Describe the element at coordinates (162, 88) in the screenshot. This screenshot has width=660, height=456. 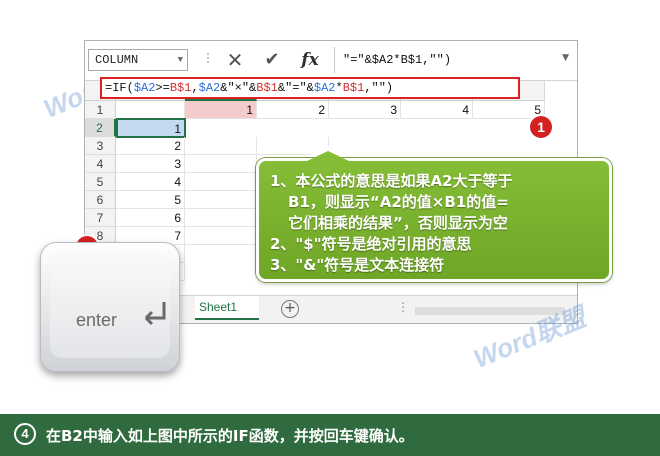
I see `formula-part: >=` at that location.